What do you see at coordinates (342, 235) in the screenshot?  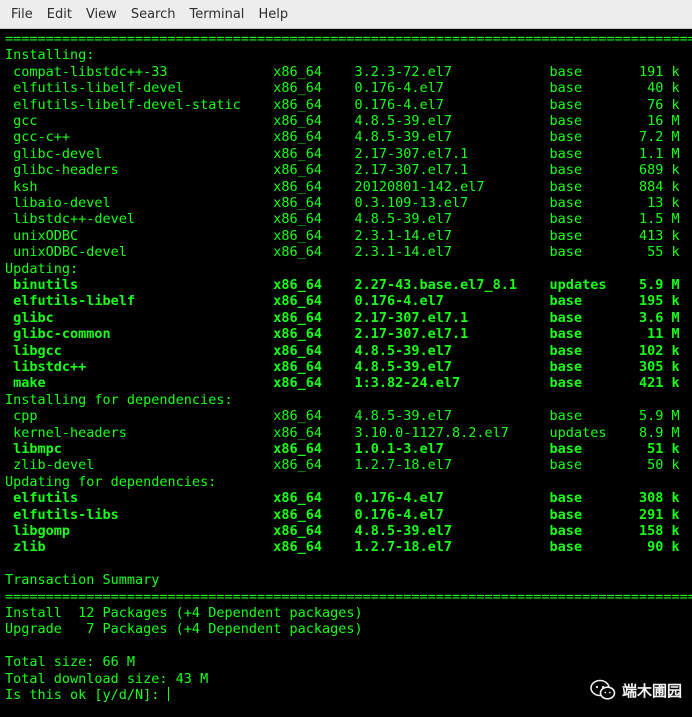 I see `terminal-line: unixODBC x86_64 2.3.1-14.el7 base 413 k` at bounding box center [342, 235].